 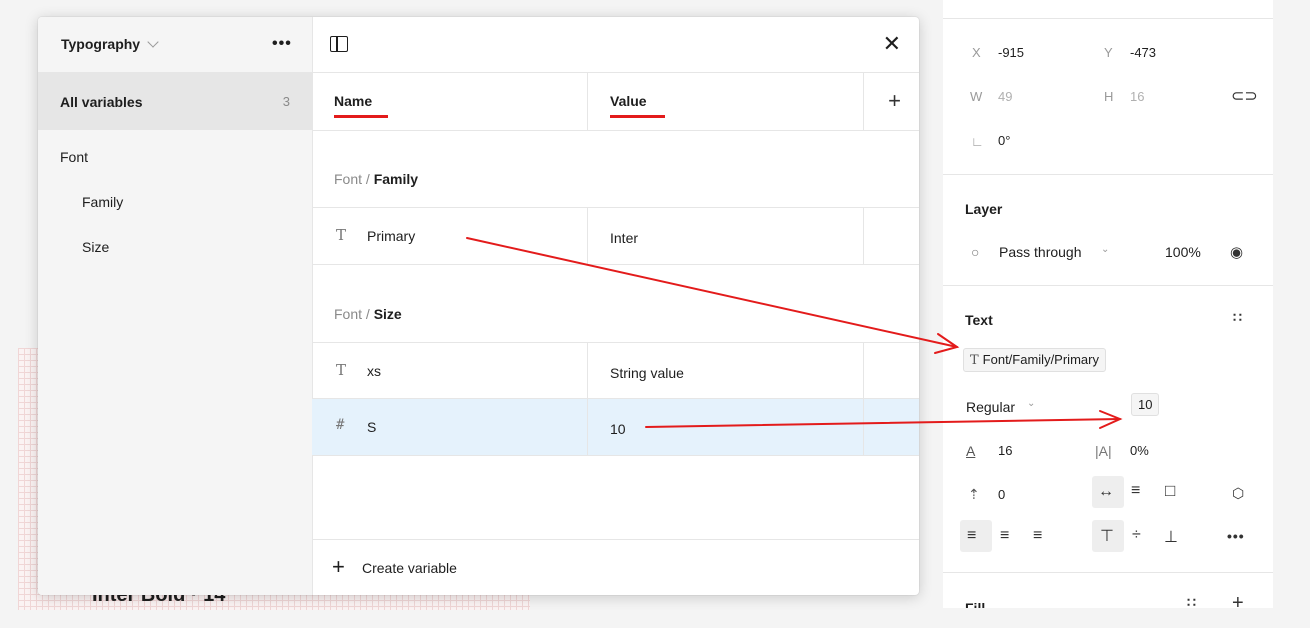 I want to click on more-options-icon: •••, so click(x=282, y=44).